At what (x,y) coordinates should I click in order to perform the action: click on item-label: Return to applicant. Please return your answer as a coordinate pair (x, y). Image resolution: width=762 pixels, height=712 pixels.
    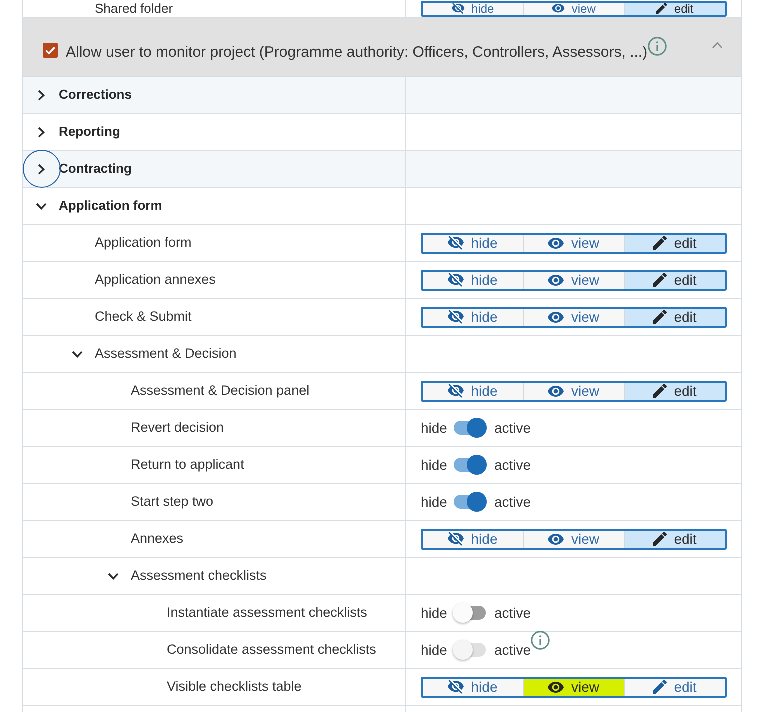
    Looking at the image, I should click on (187, 465).